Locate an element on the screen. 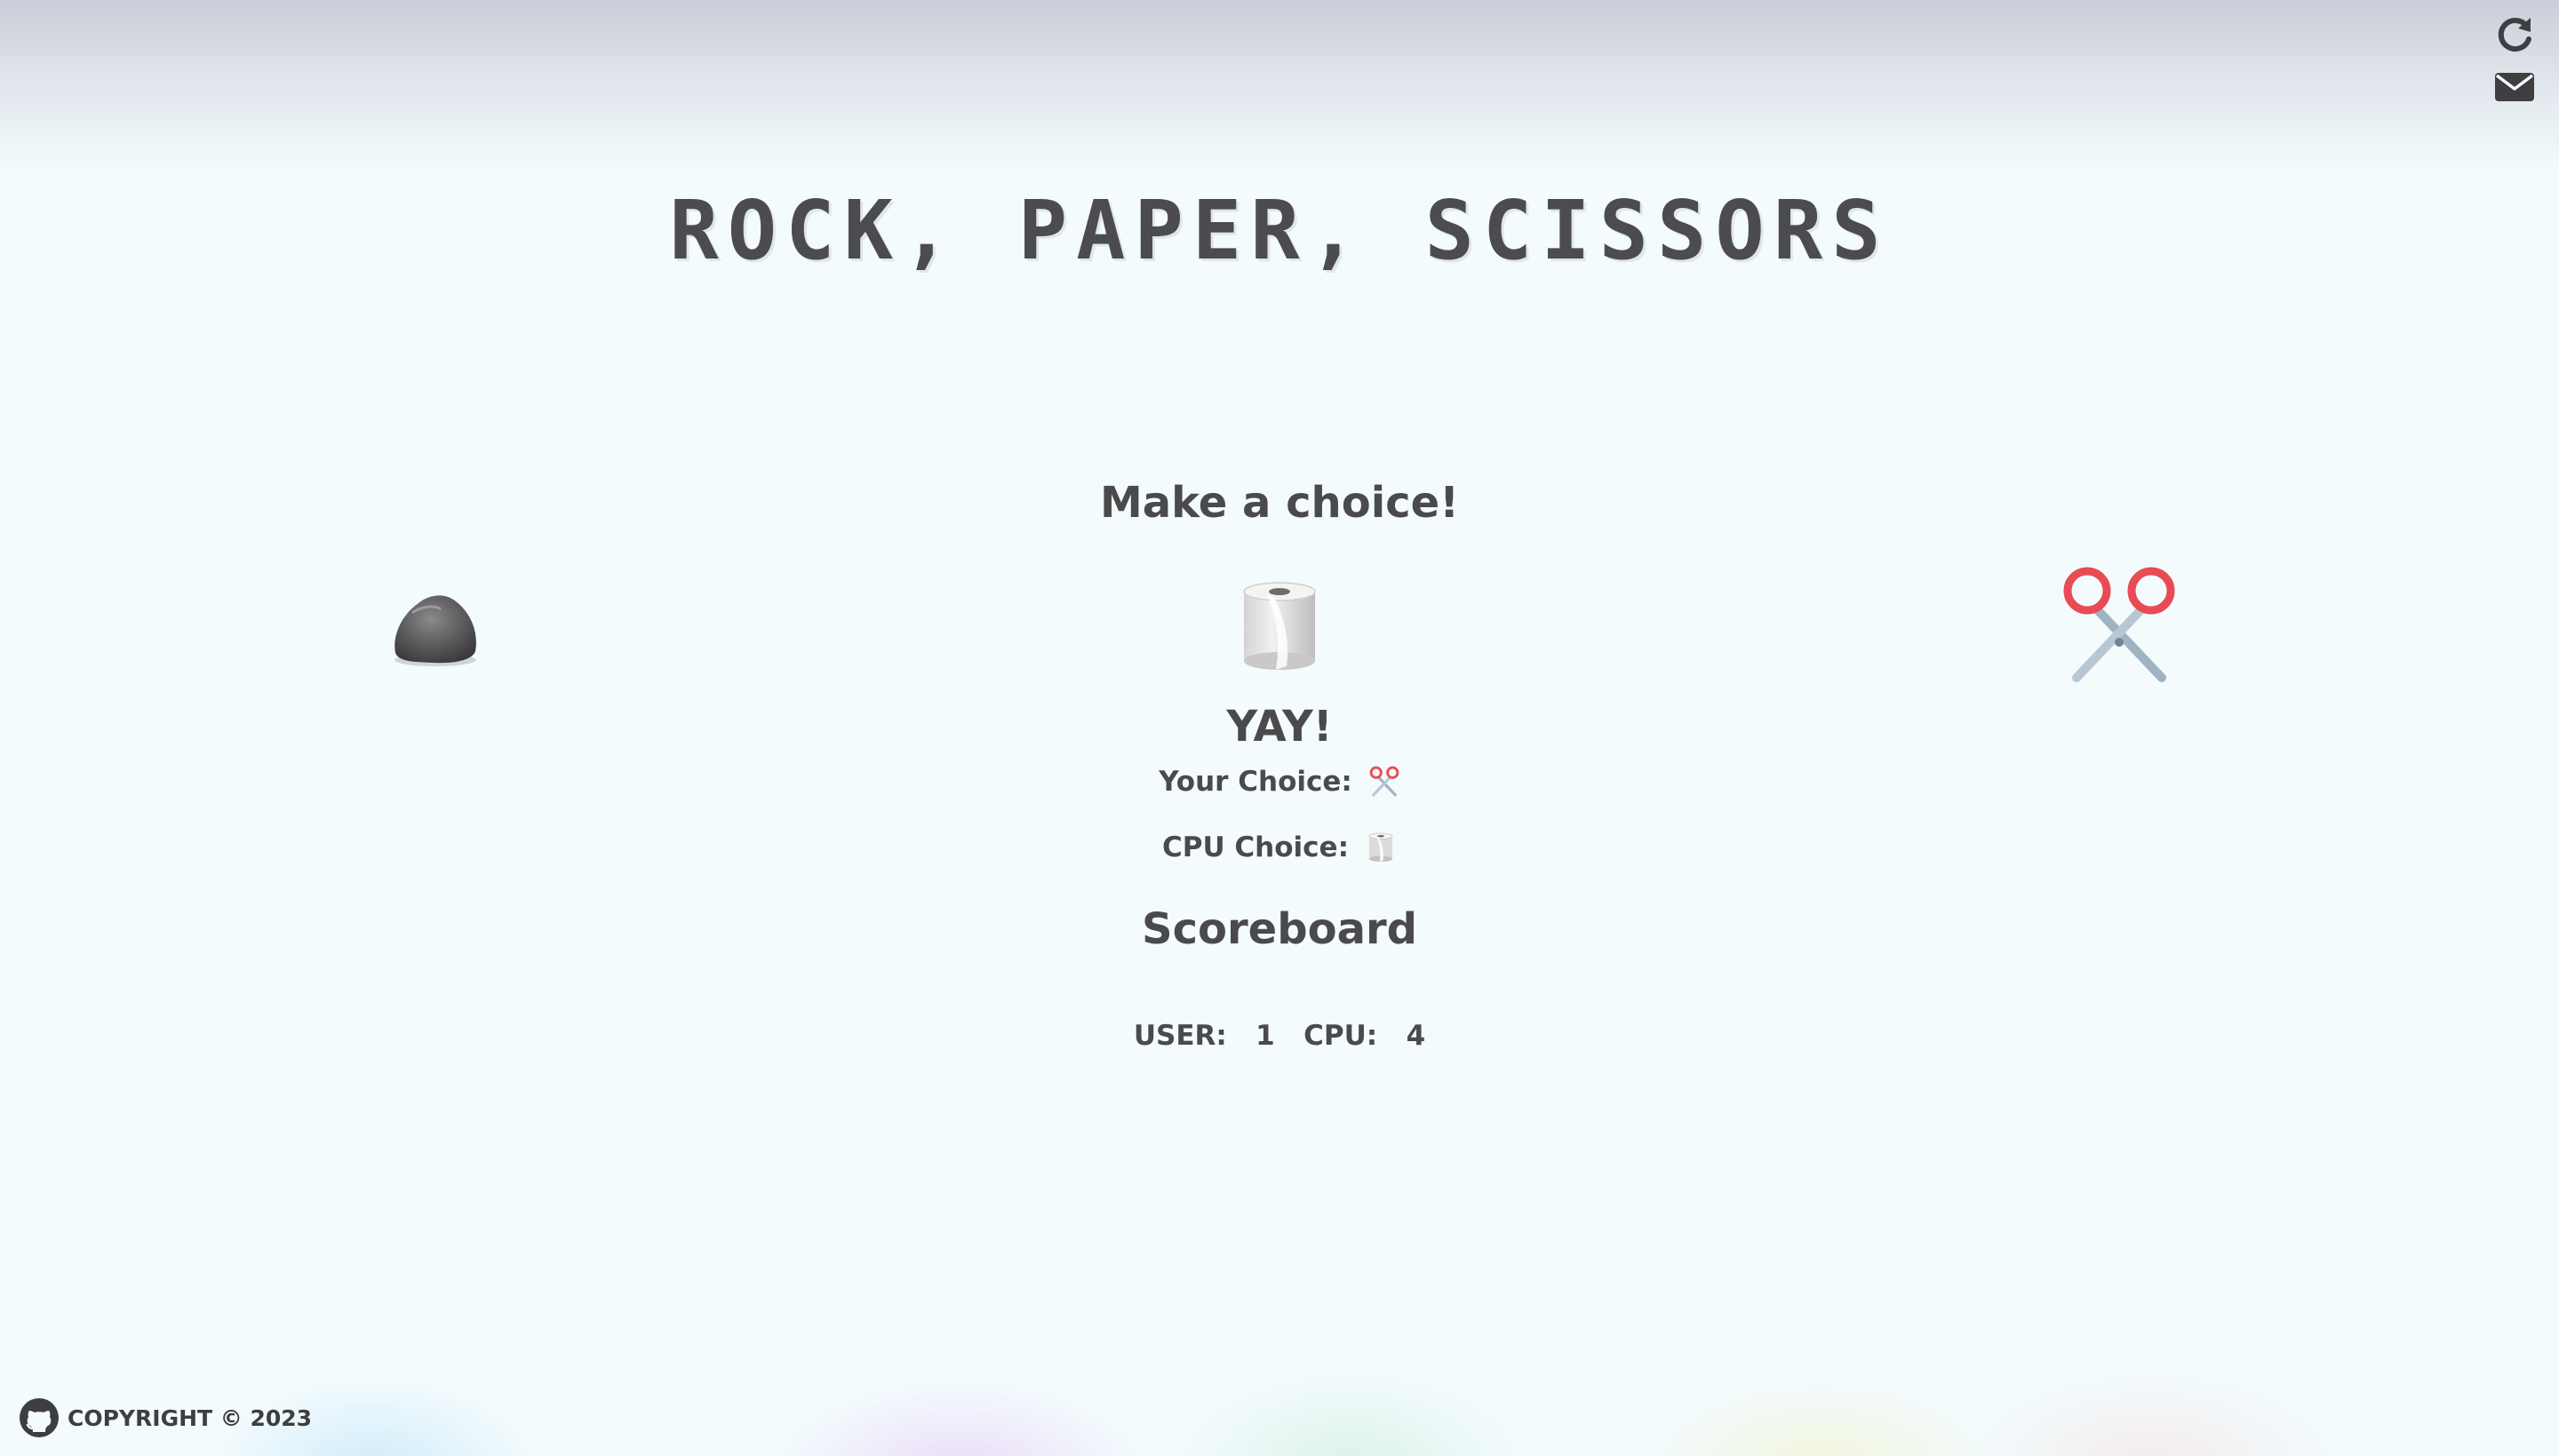 The image size is (2559, 1456). rock-icon is located at coordinates (435, 630).